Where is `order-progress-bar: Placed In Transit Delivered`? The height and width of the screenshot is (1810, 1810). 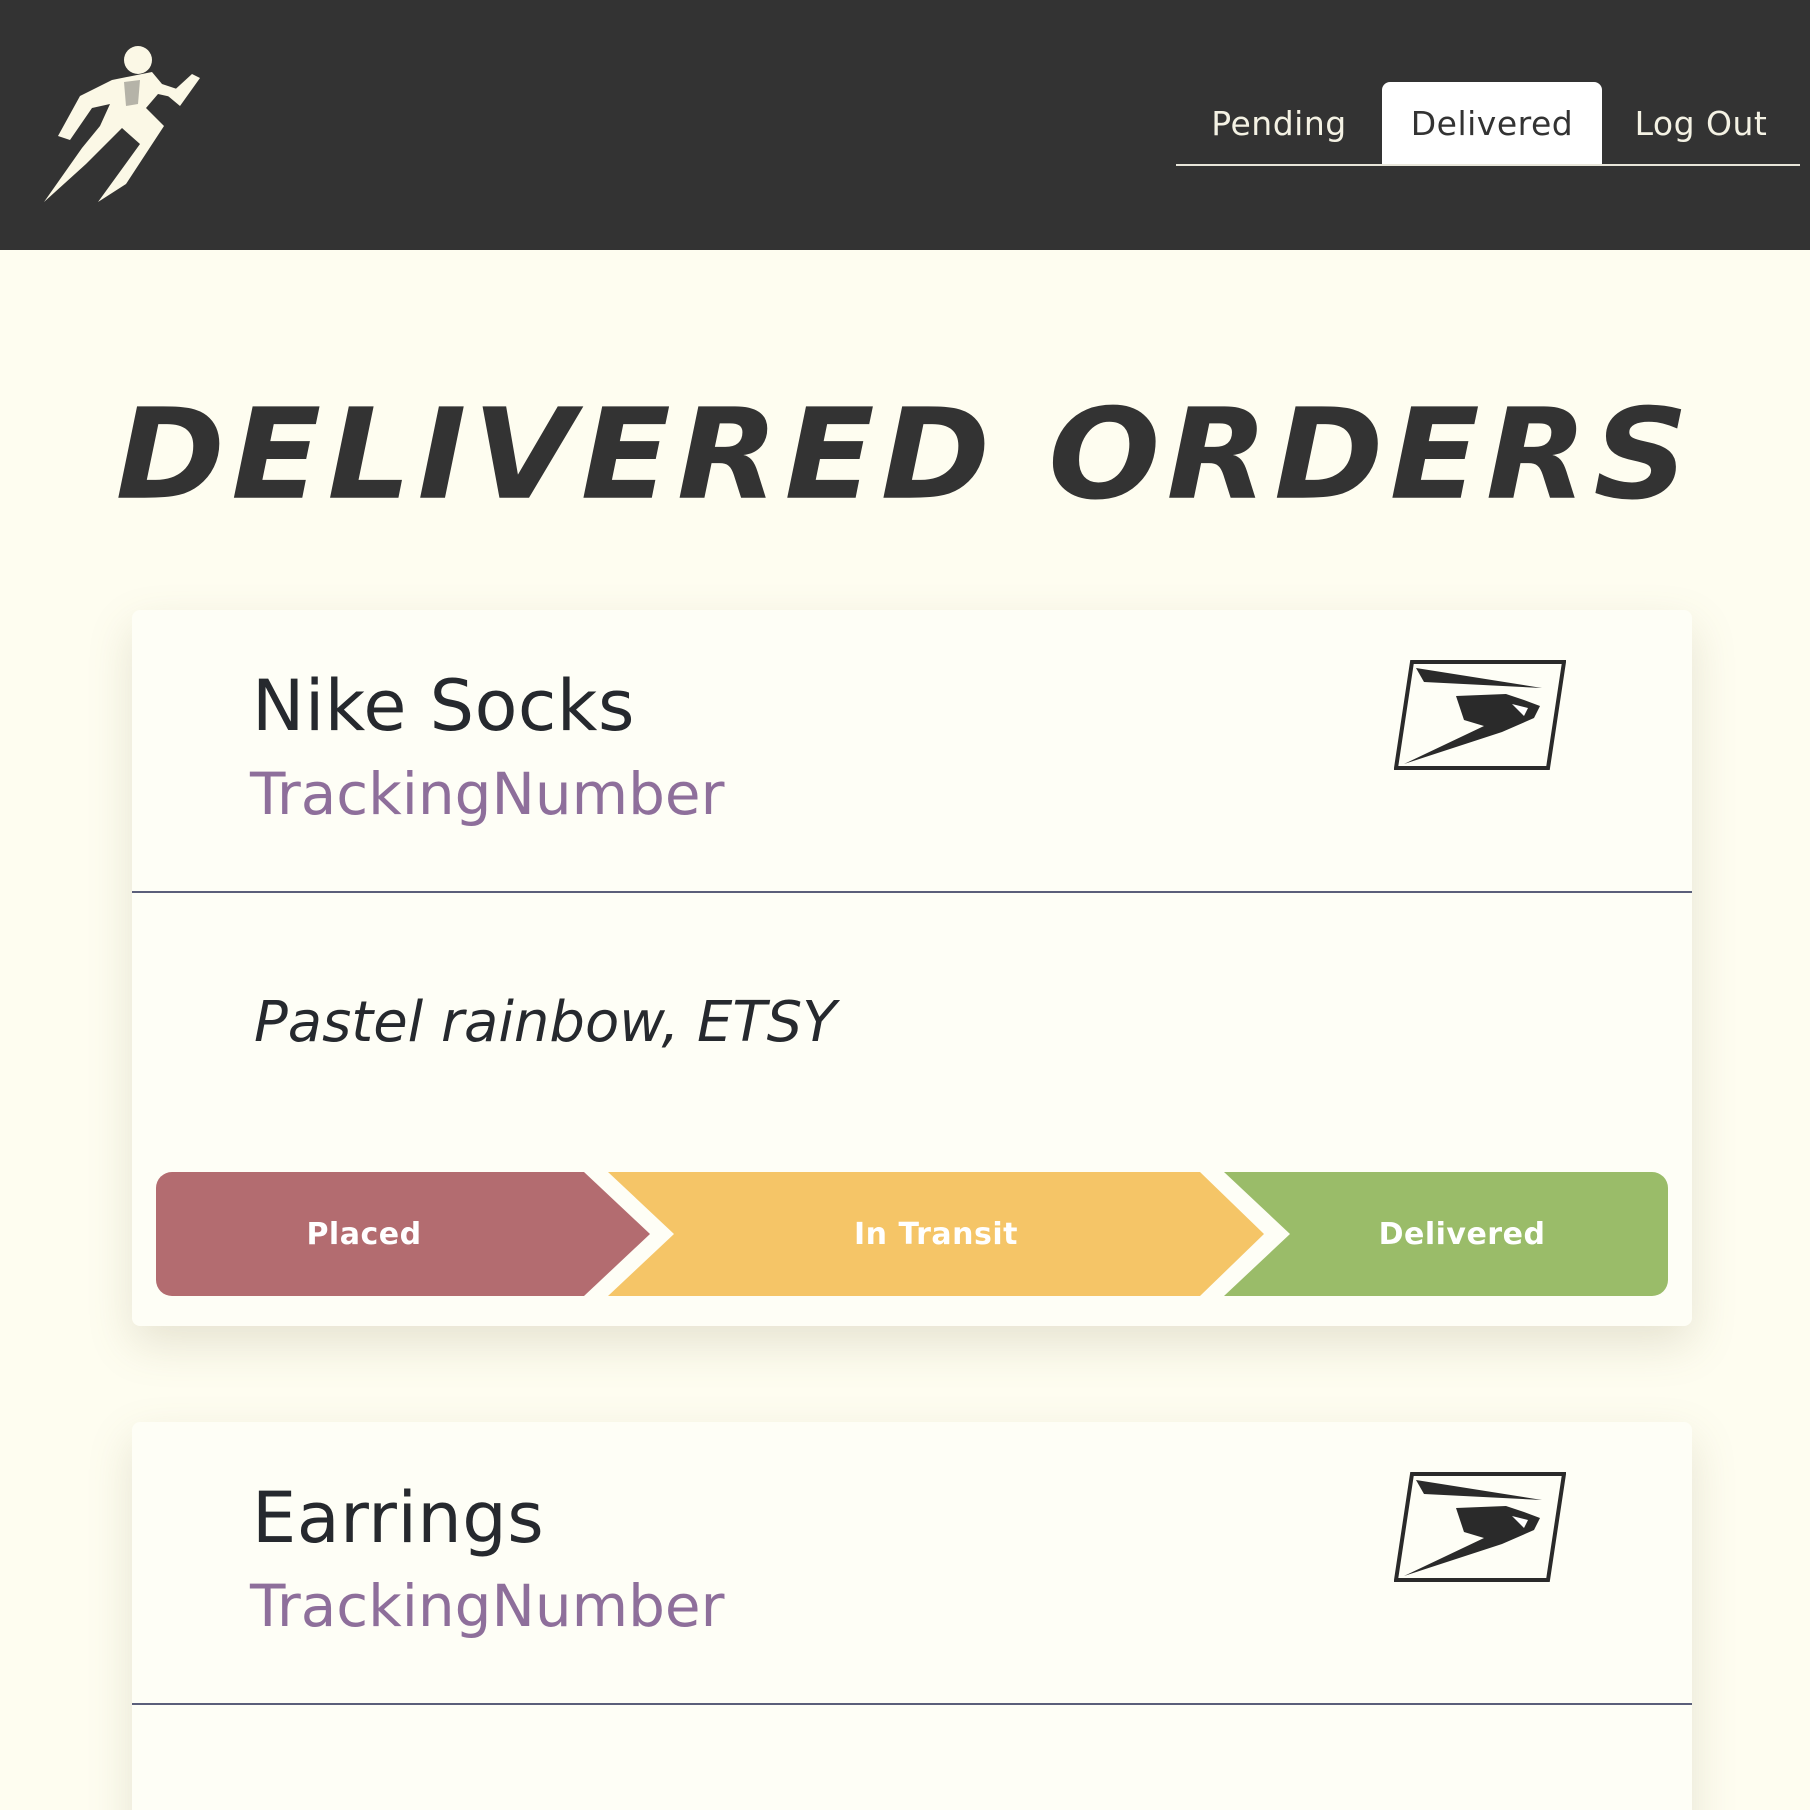 order-progress-bar: Placed In Transit Delivered is located at coordinates (912, 1234).